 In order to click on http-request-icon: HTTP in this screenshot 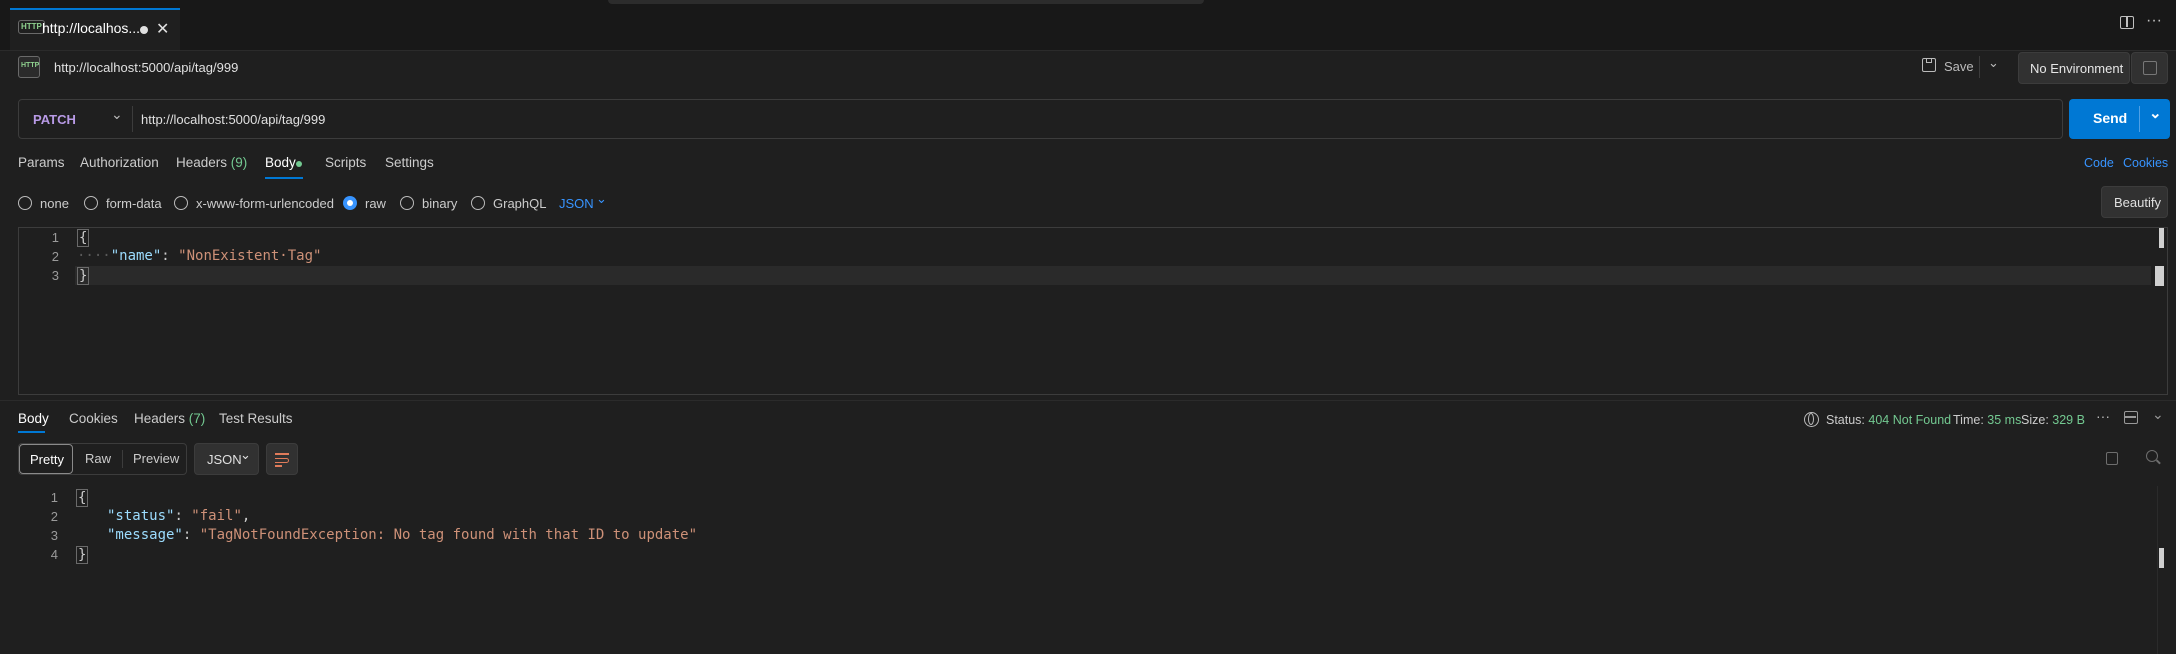, I will do `click(29, 67)`.